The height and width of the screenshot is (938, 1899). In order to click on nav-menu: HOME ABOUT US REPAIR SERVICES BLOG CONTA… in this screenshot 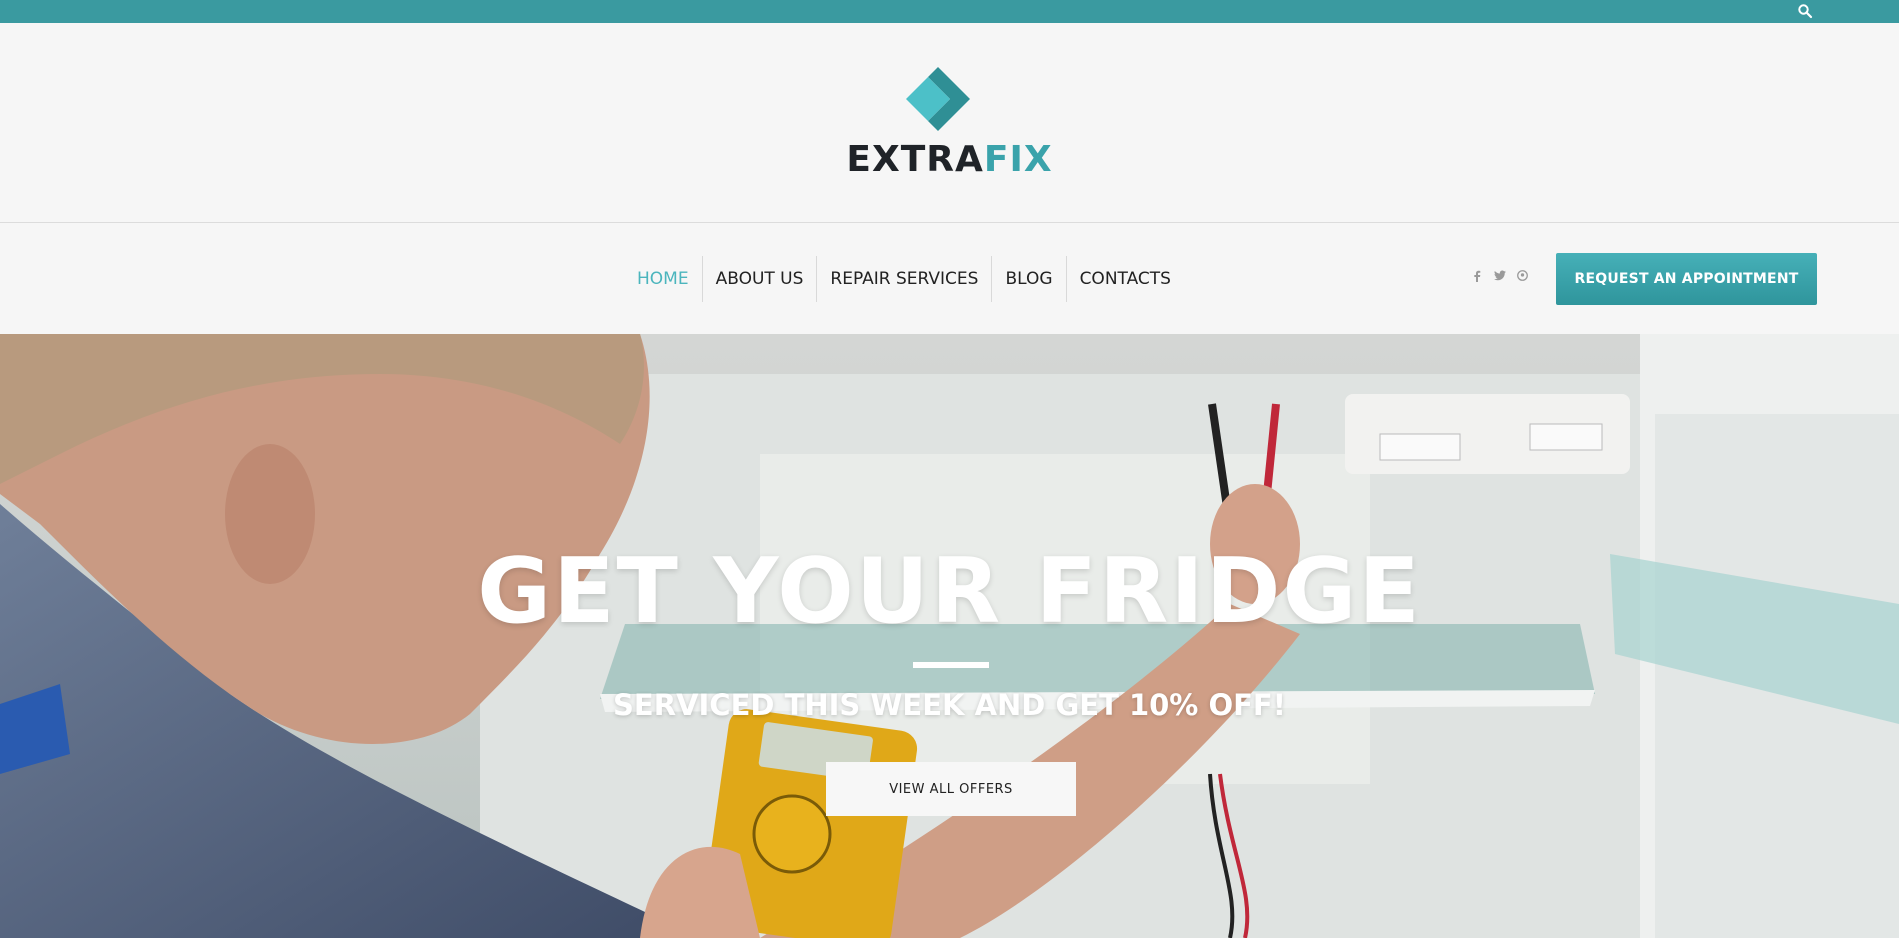, I will do `click(904, 279)`.